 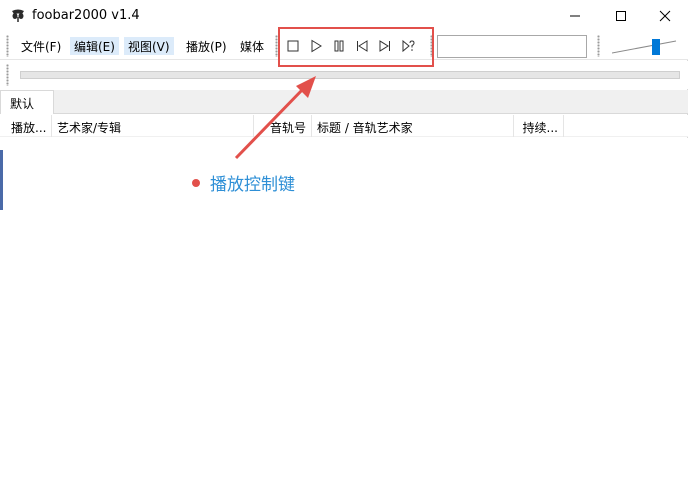 I want to click on search-input, so click(x=512, y=46).